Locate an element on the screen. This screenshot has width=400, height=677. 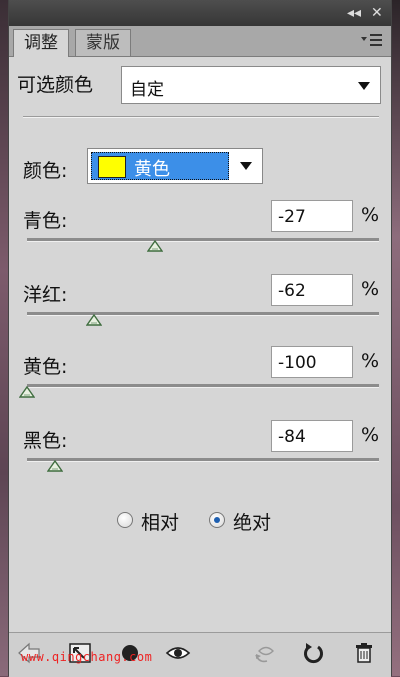
slider-label-magenta: 洋红: is located at coordinates (45, 295).